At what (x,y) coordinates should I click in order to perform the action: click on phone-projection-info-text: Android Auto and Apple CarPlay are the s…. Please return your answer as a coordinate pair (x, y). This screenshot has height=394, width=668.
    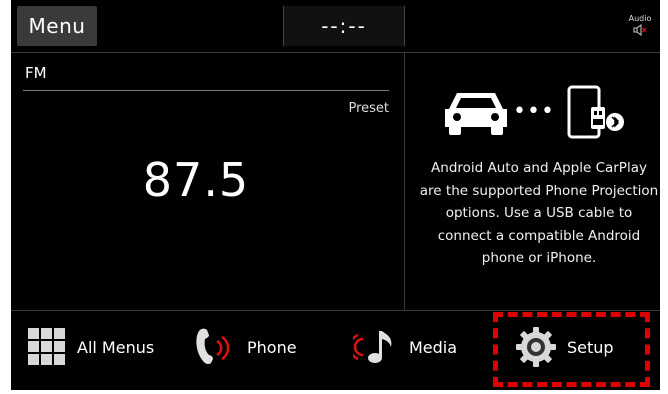
    Looking at the image, I should click on (539, 213).